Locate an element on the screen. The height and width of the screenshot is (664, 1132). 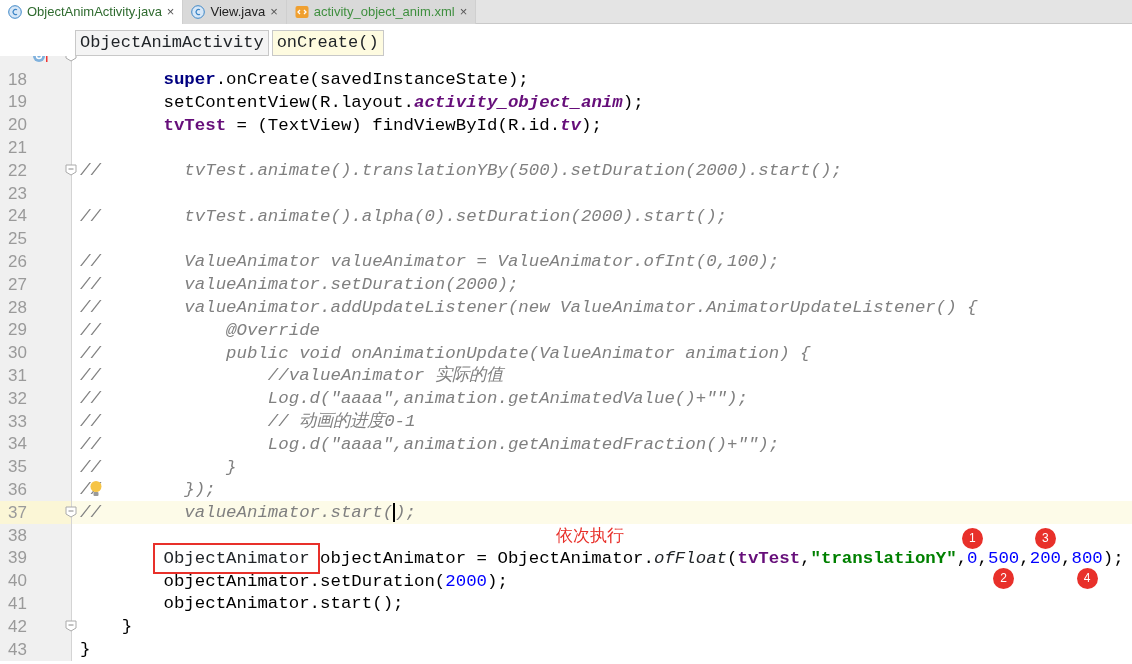
line-number: 42 is located at coordinates (17, 626).